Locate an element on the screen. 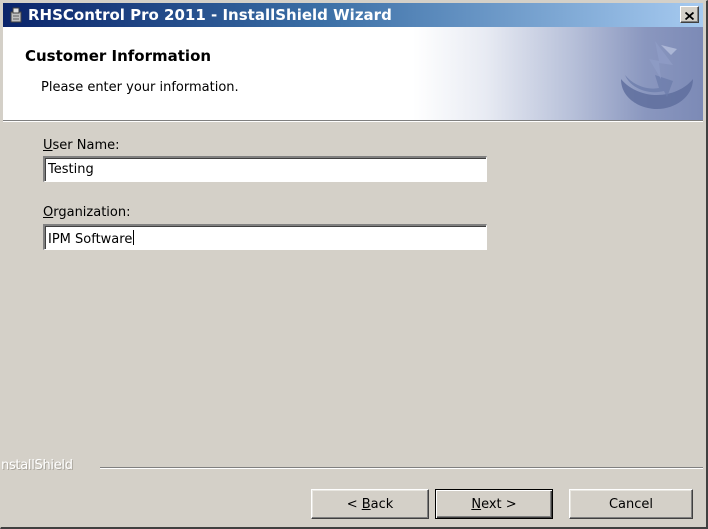 The image size is (708, 529). close-button is located at coordinates (689, 14).